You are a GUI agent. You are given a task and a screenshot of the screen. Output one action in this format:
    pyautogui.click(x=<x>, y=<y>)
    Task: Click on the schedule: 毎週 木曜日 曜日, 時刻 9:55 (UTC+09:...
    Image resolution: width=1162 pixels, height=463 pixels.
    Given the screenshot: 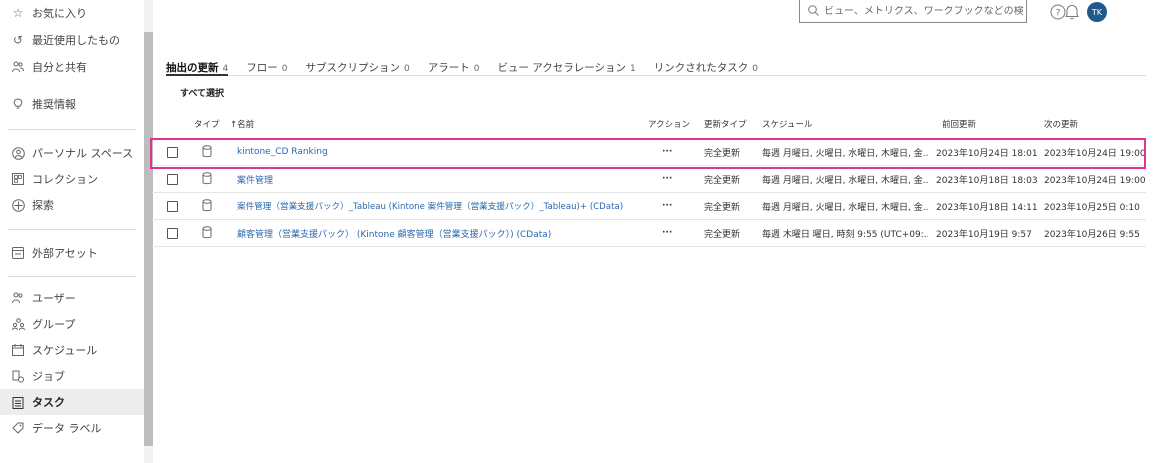 What is the action you would take?
    pyautogui.click(x=845, y=234)
    